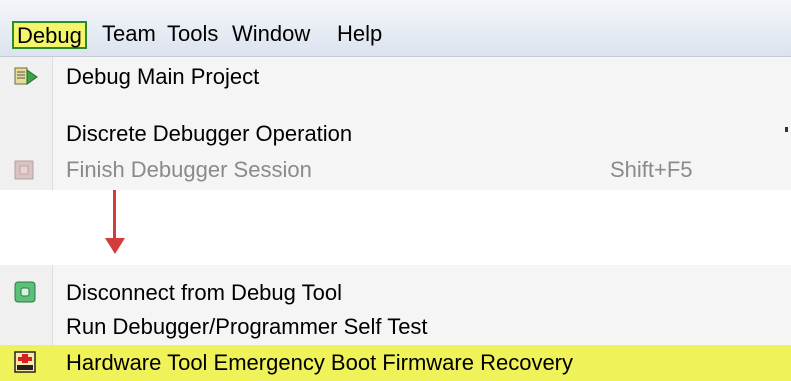  I want to click on menu-item-label: Finish Debugger Session, so click(189, 169).